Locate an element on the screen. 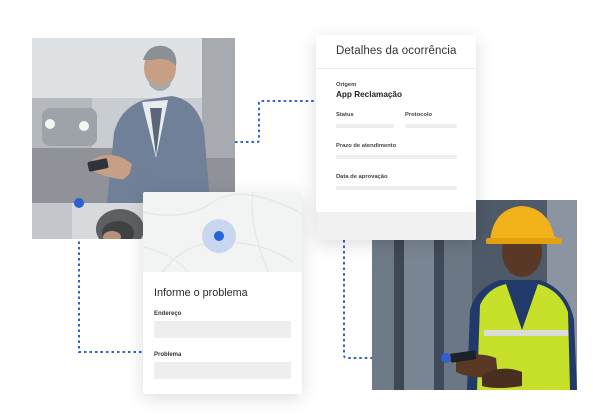  deadline-label: Prazo de atendimento is located at coordinates (366, 146).